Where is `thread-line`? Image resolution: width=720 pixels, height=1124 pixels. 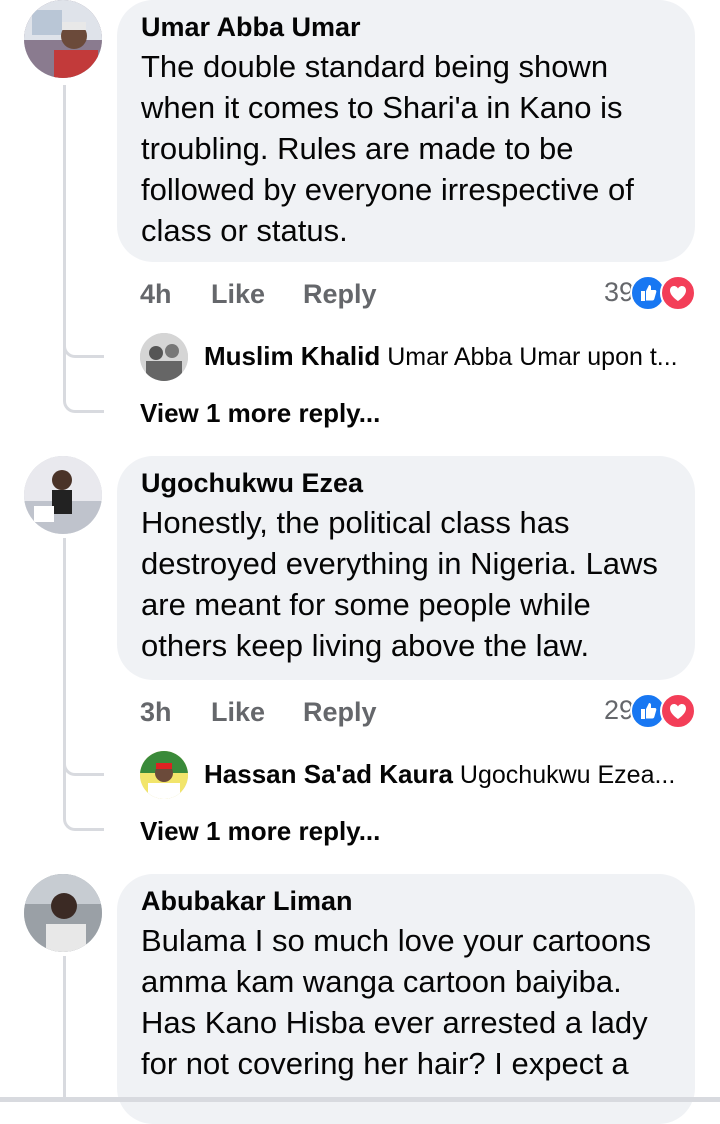 thread-line is located at coordinates (64, 1029).